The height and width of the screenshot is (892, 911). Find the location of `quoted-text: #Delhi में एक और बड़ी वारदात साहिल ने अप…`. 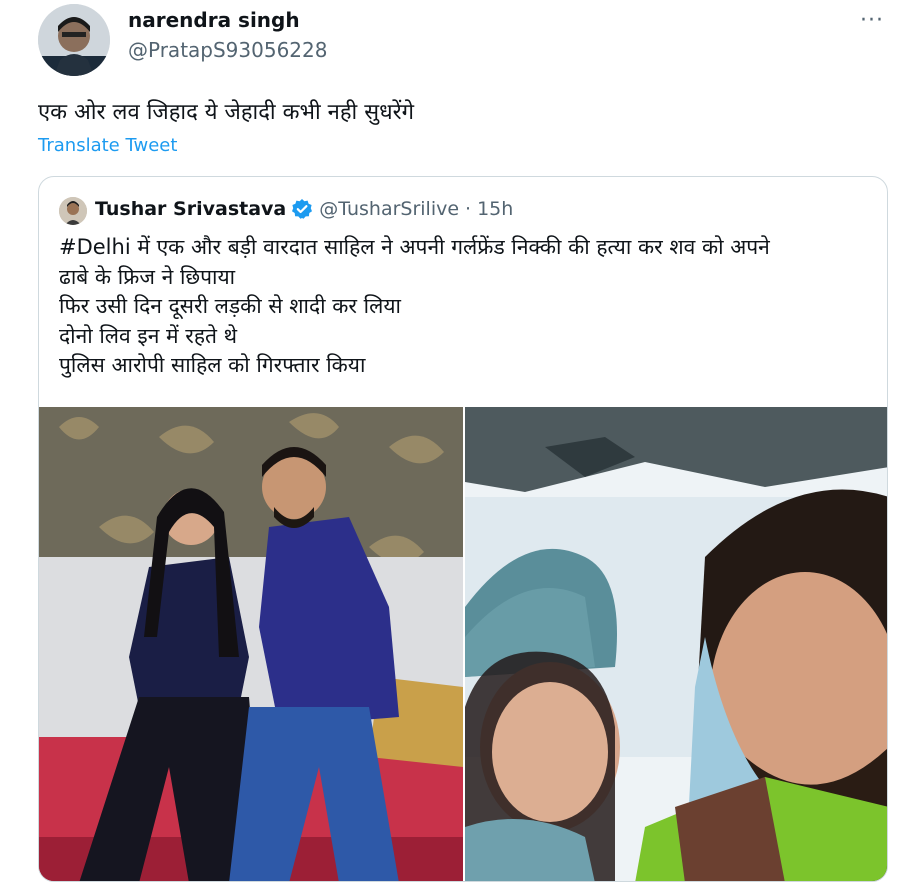

quoted-text: #Delhi में एक और बड़ी वारदात साहिल ने अप… is located at coordinates (469, 307).